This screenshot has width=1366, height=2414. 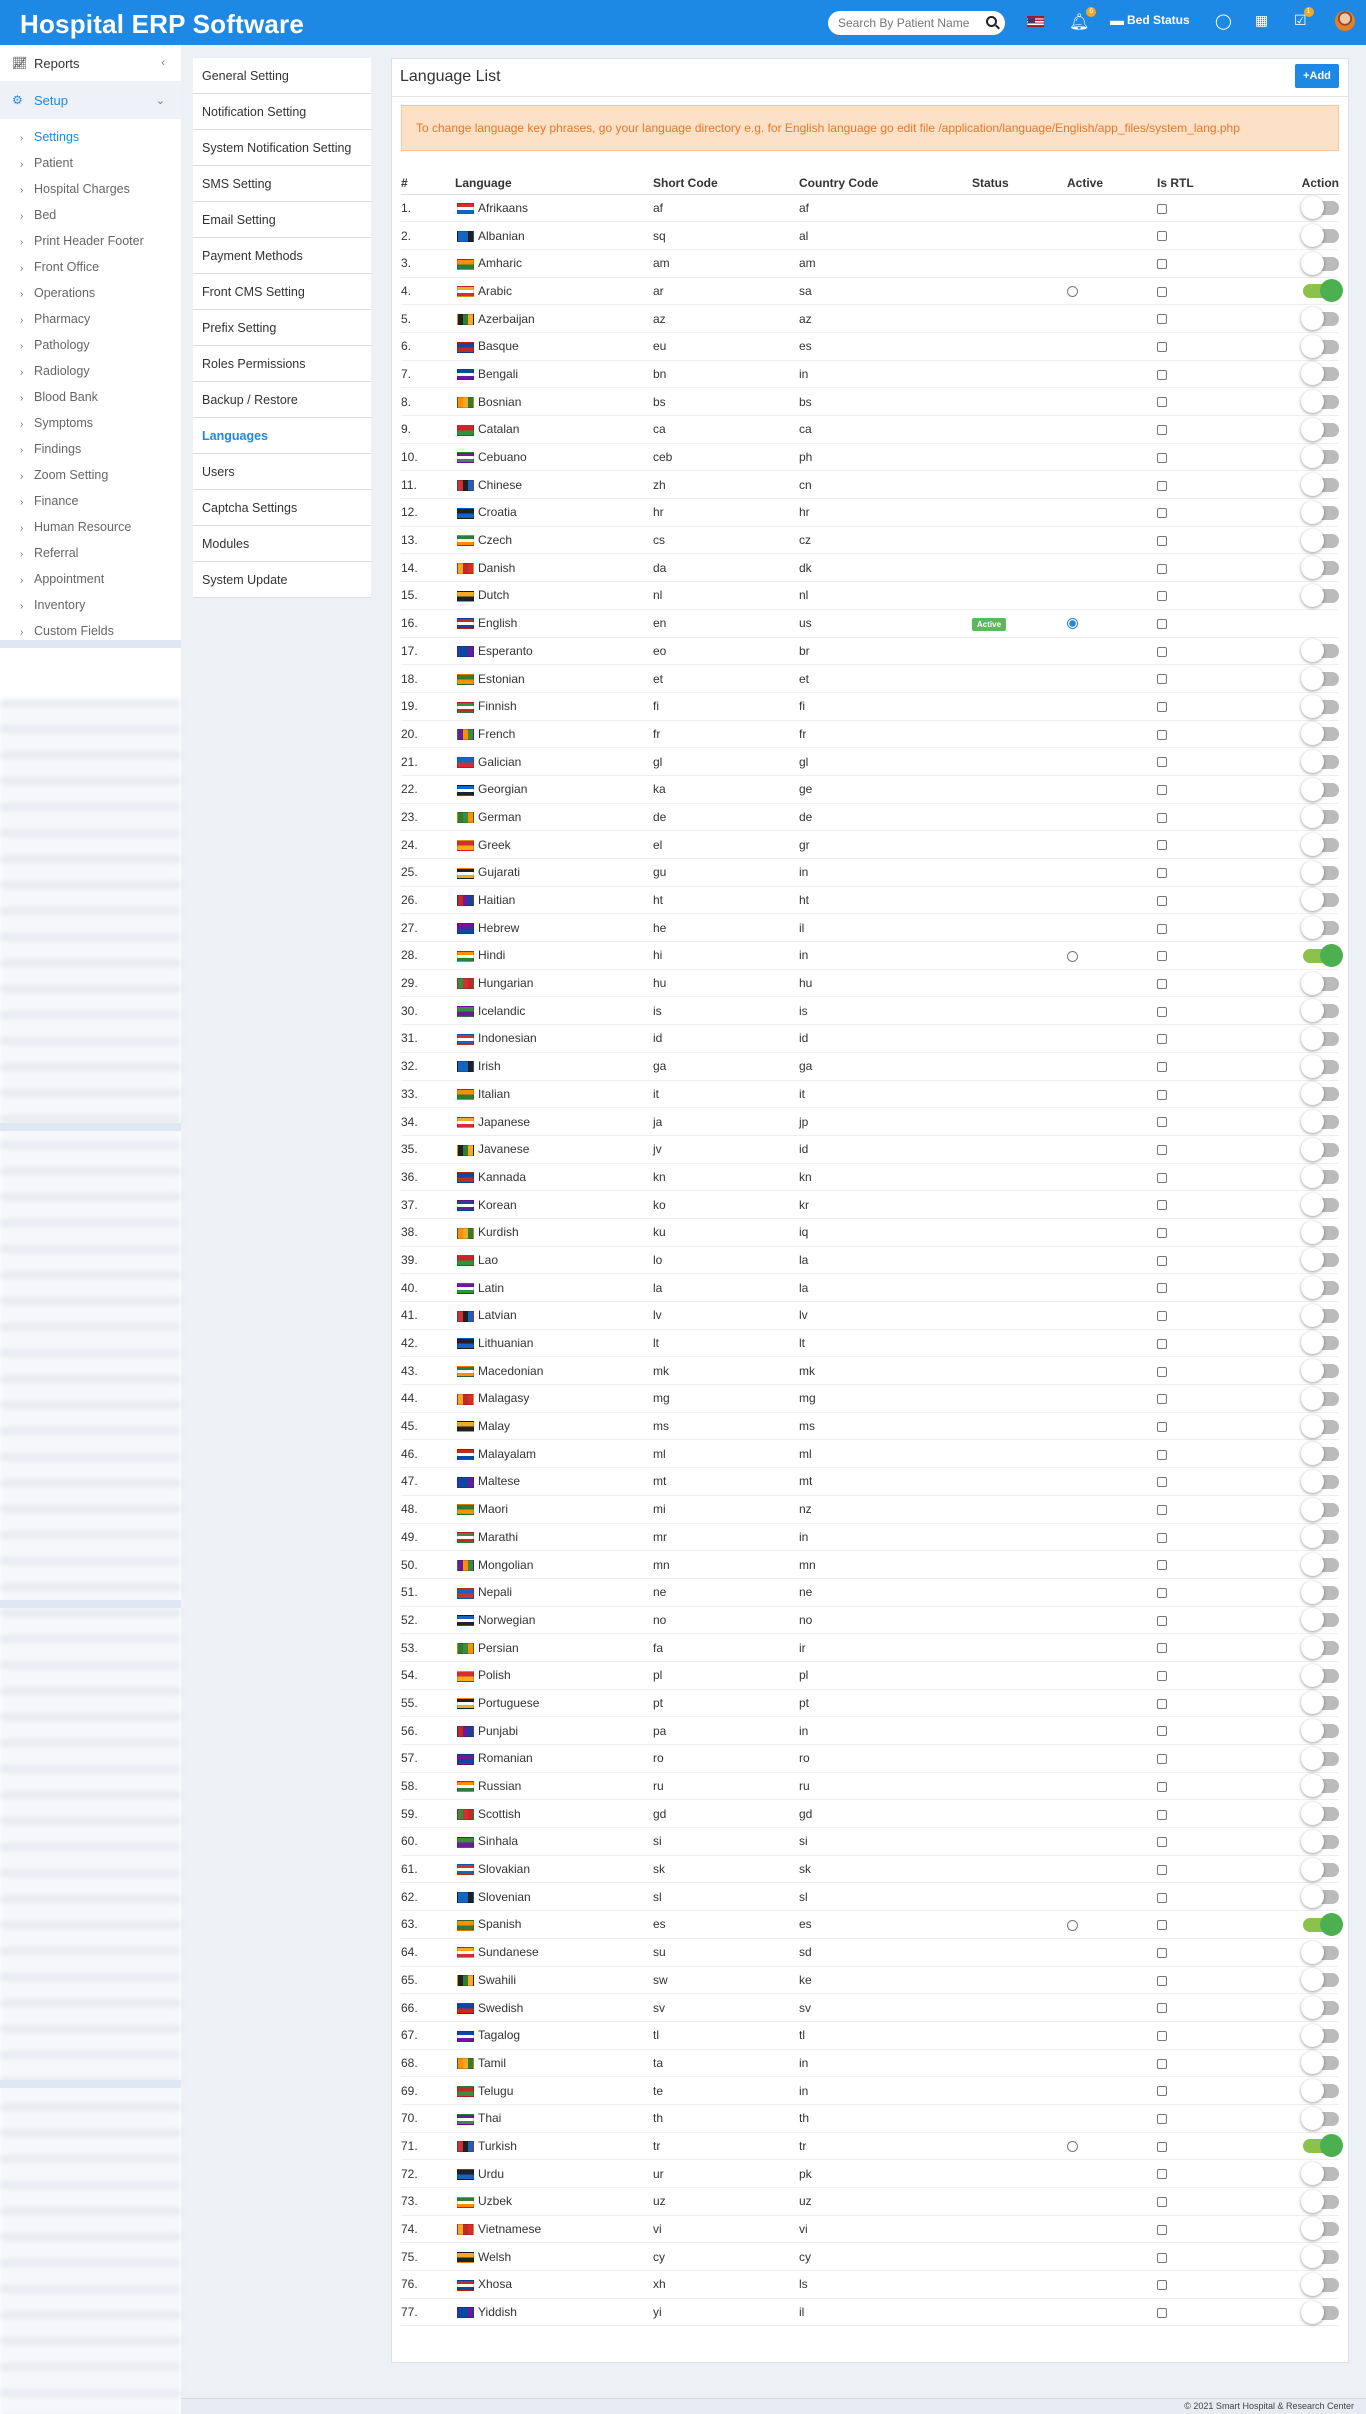 I want to click on search-icon, so click(x=991, y=21).